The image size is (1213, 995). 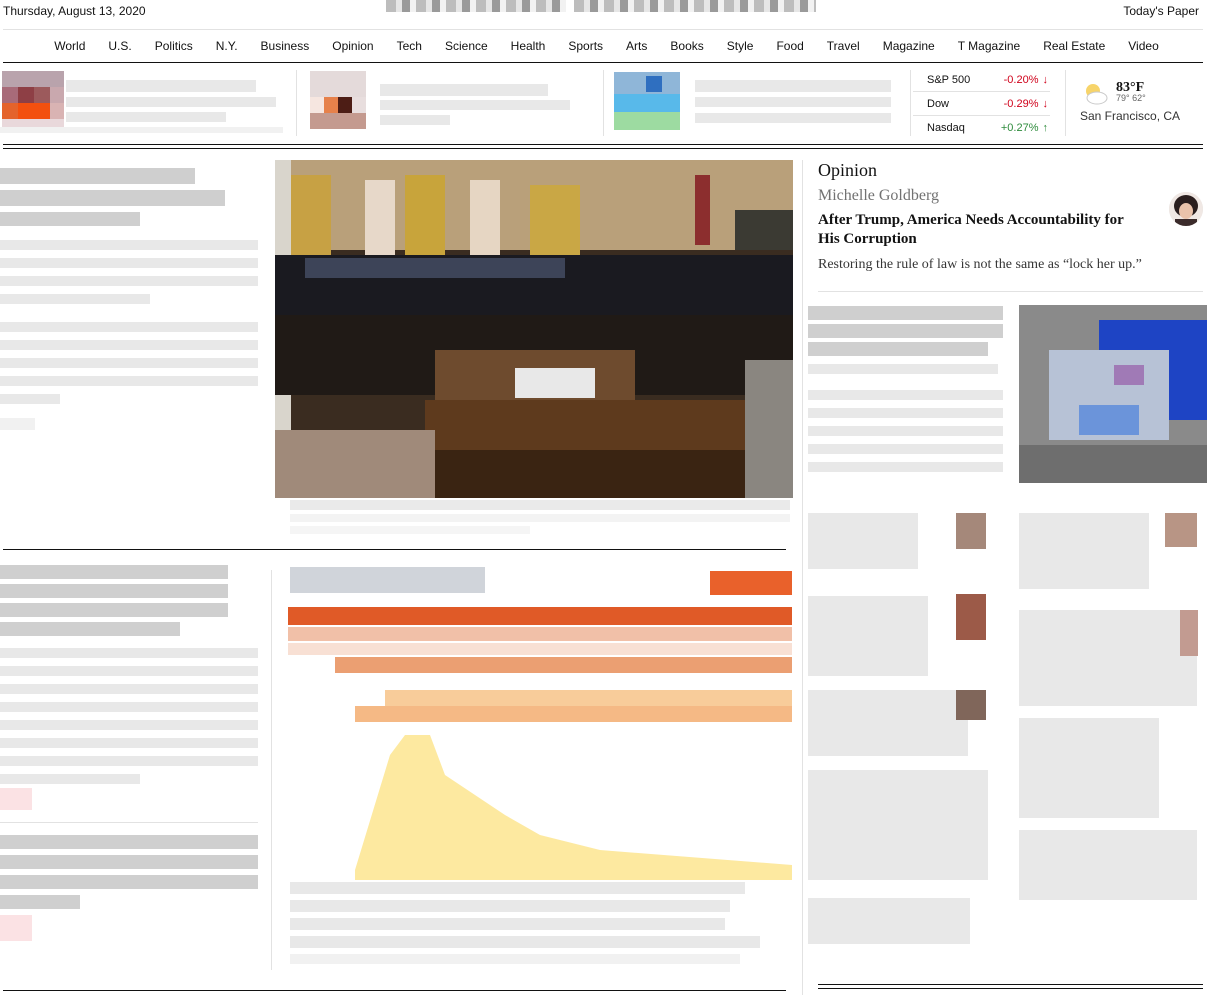 I want to click on author-avatar, so click(x=1186, y=209).